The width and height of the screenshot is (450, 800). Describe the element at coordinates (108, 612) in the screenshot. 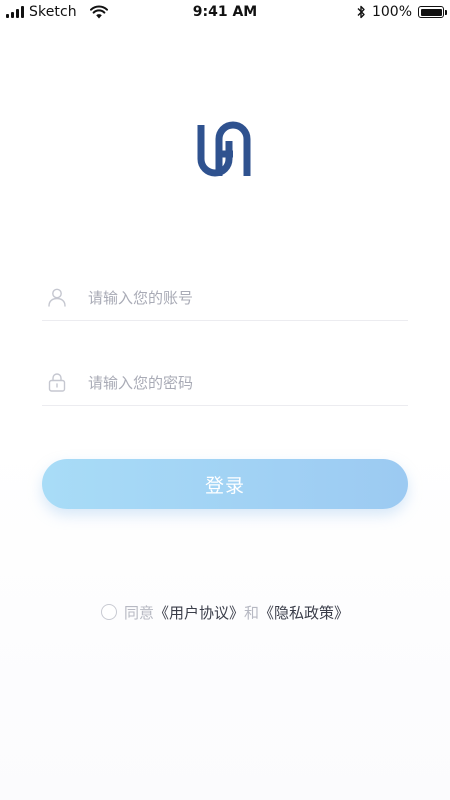

I see `agreement-checkbox` at that location.